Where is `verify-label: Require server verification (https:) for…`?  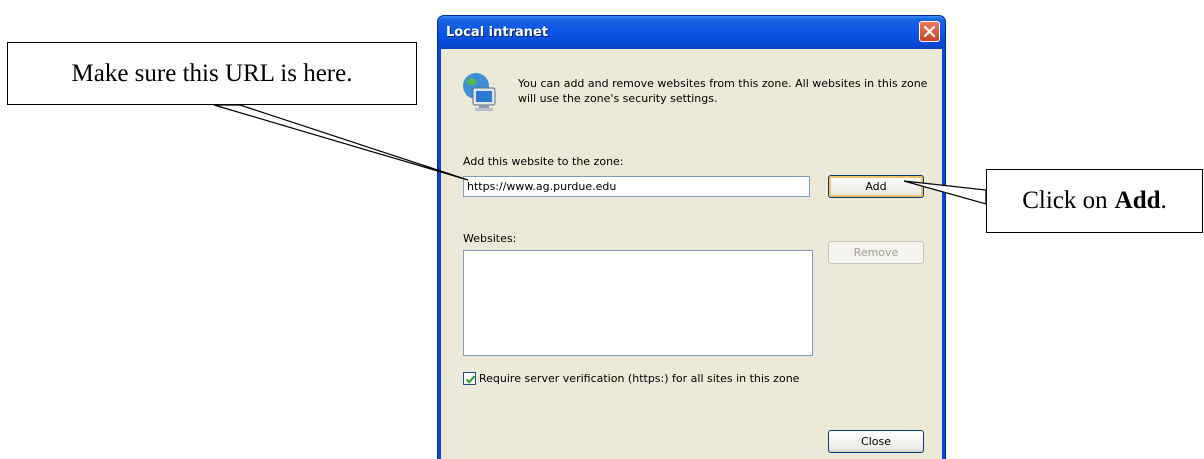
verify-label: Require server verification (https:) for… is located at coordinates (639, 378).